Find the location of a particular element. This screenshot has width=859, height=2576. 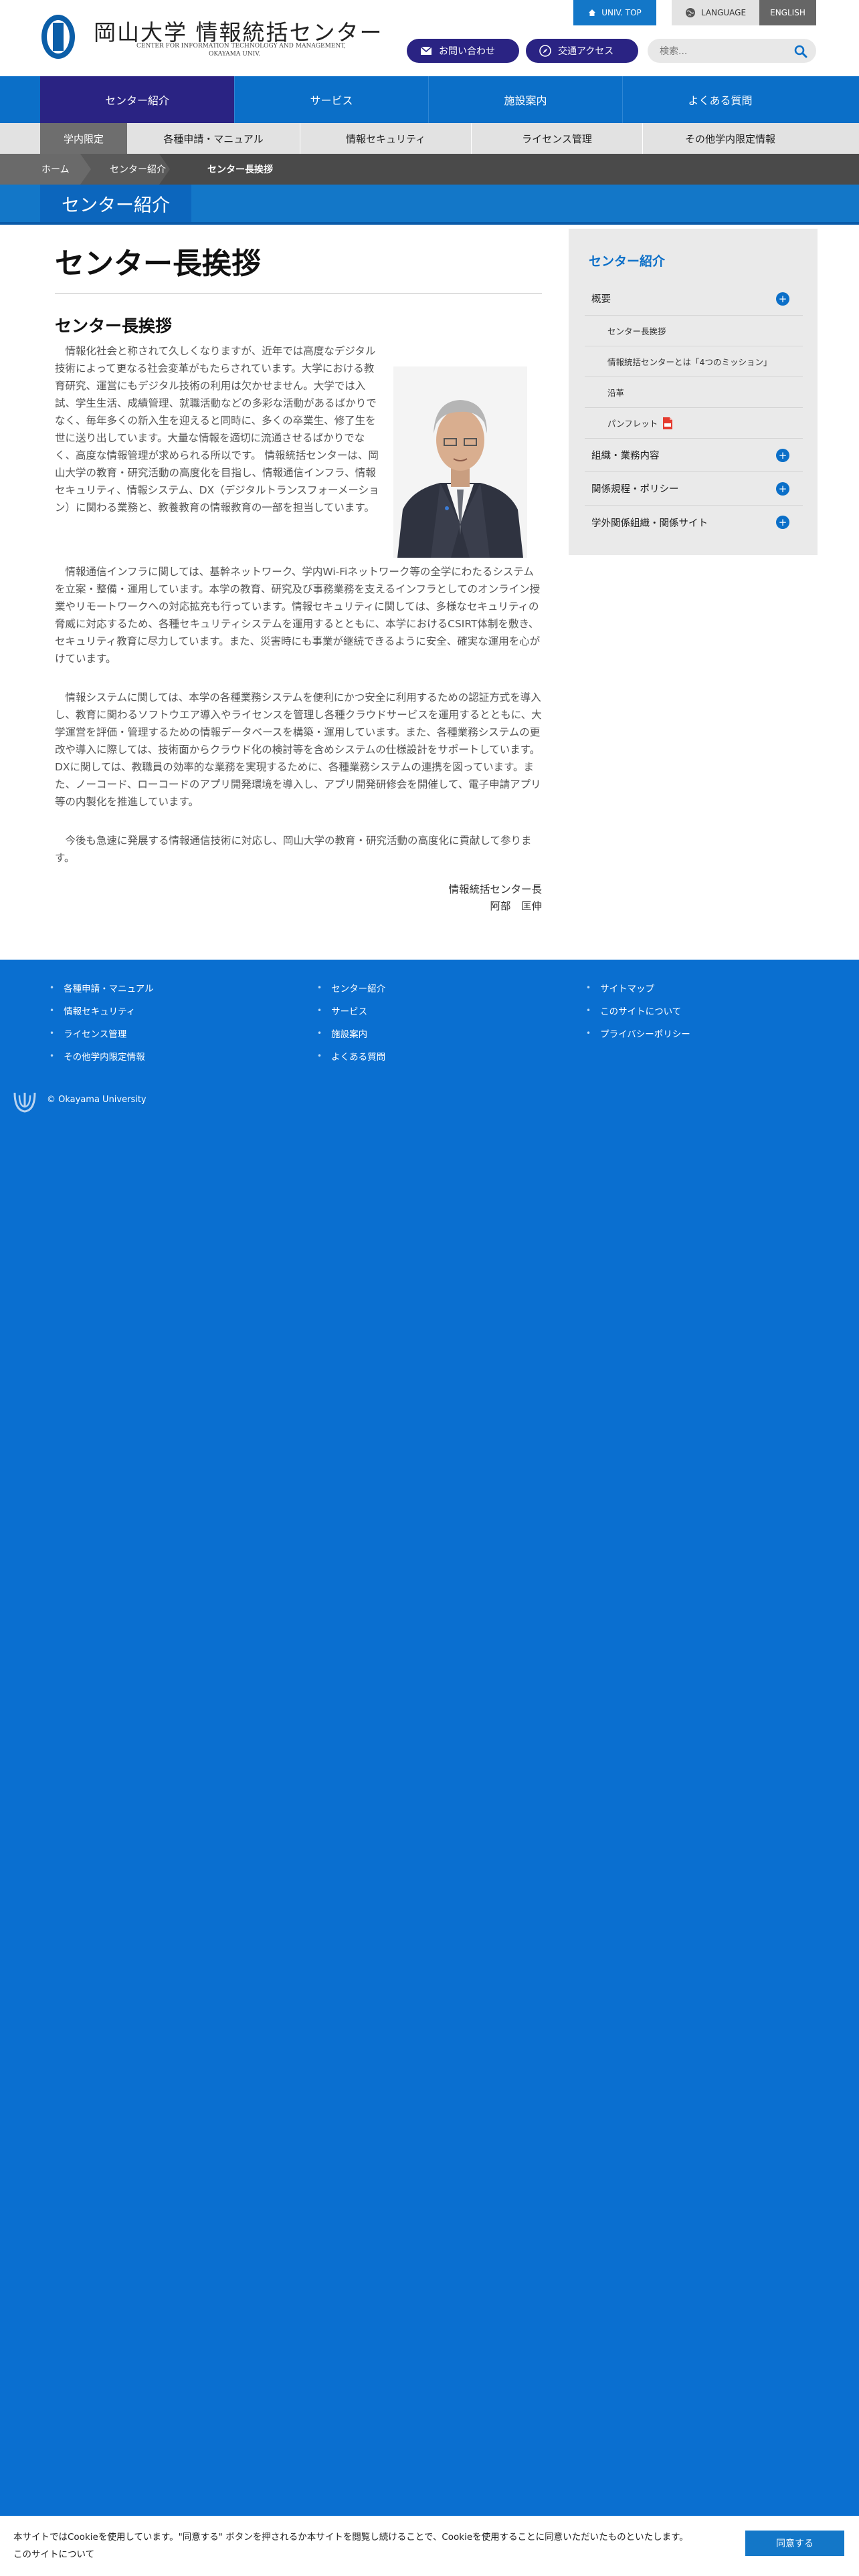

breadcrumb-center-intro: センター紹介 is located at coordinates (138, 169).